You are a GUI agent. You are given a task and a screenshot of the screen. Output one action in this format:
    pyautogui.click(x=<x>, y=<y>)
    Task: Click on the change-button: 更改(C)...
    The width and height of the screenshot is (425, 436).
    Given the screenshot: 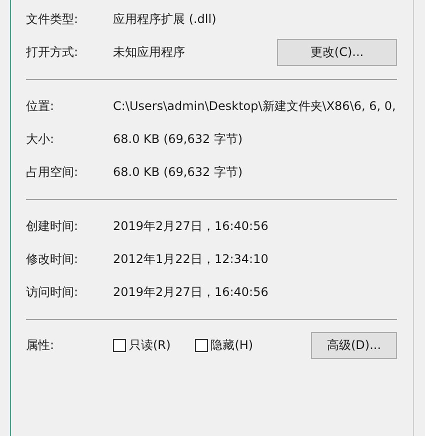 What is the action you would take?
    pyautogui.click(x=337, y=52)
    